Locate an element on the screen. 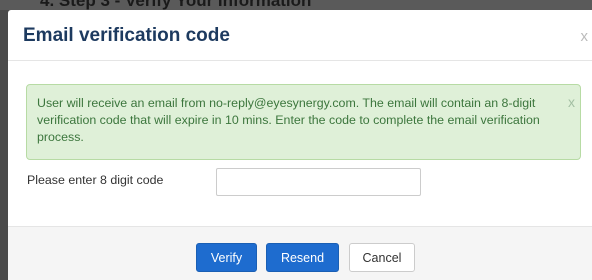 This screenshot has height=280, width=592. background-page: 4. Step 3 - Verify Your Information is located at coordinates (296, 5).